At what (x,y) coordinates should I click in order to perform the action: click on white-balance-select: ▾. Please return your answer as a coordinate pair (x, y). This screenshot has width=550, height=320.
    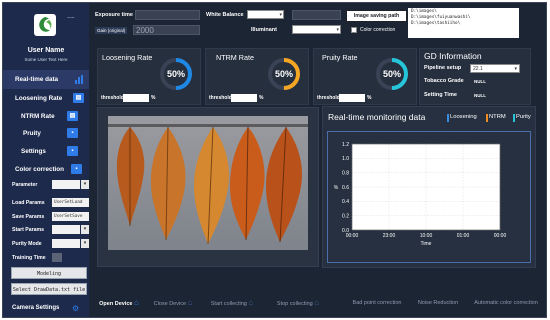
    Looking at the image, I should click on (265, 14).